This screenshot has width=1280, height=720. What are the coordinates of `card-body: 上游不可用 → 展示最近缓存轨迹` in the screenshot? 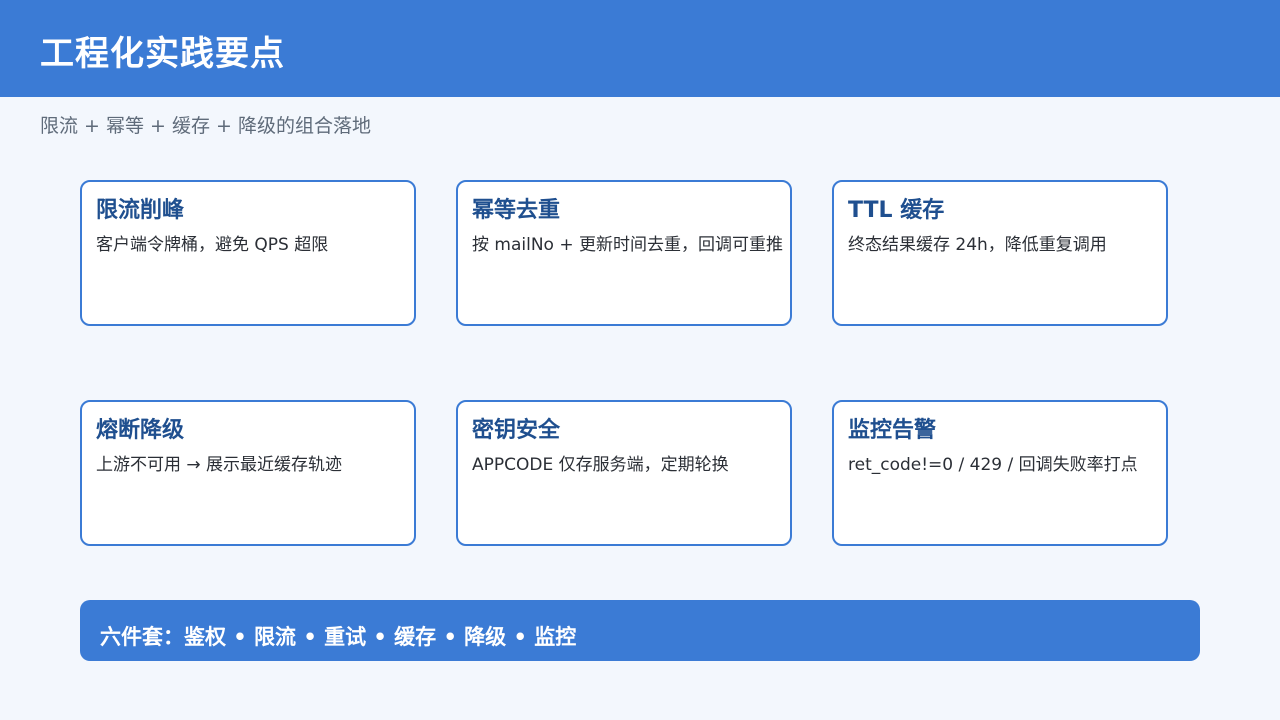 It's located at (219, 465).